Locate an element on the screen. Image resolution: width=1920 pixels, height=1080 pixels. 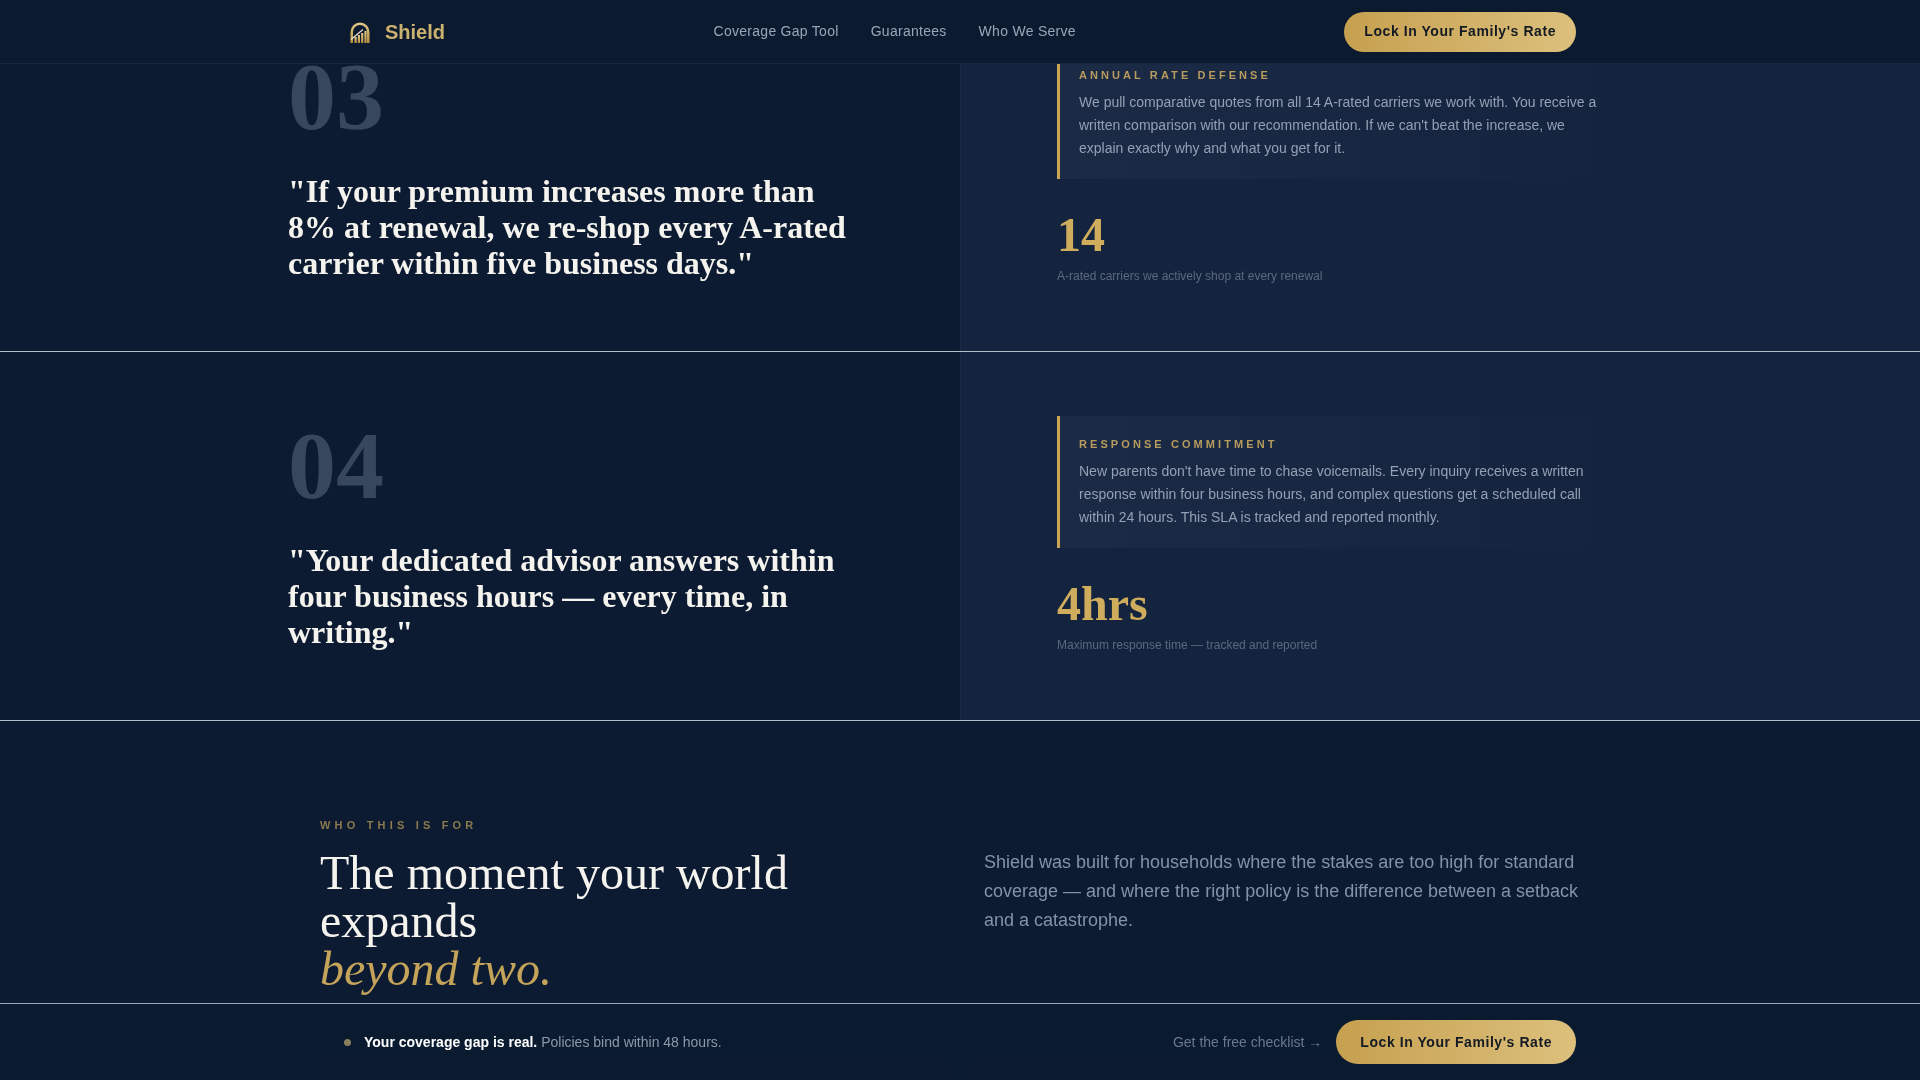
guarantee-label: RESPONSE COMMITMENT is located at coordinates (1179, 444).